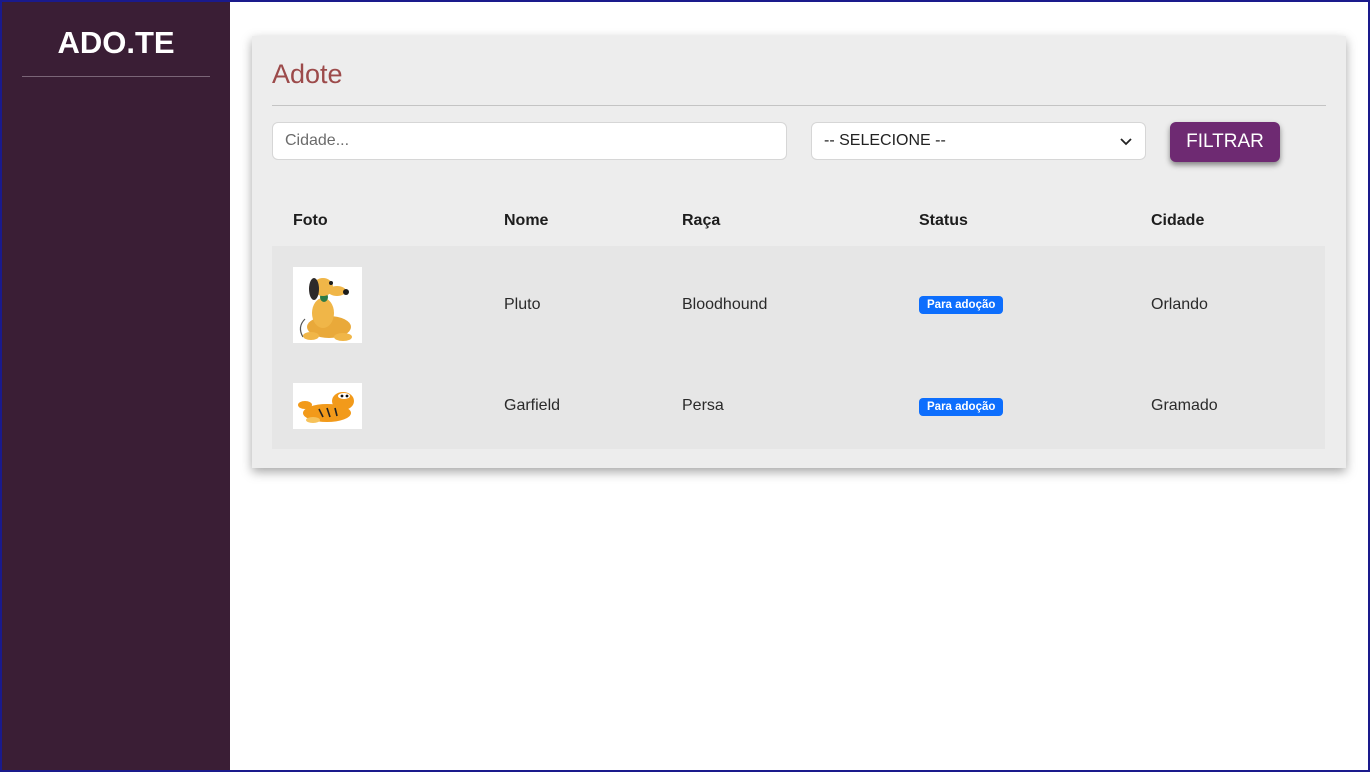  I want to click on pet-city: Orlando, so click(1179, 304).